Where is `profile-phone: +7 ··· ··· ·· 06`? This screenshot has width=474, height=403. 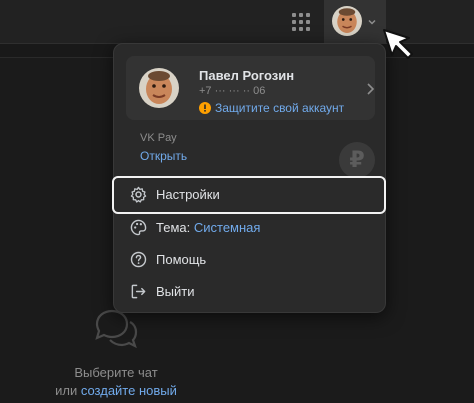
profile-phone: +7 ··· ··· ·· 06 is located at coordinates (232, 91).